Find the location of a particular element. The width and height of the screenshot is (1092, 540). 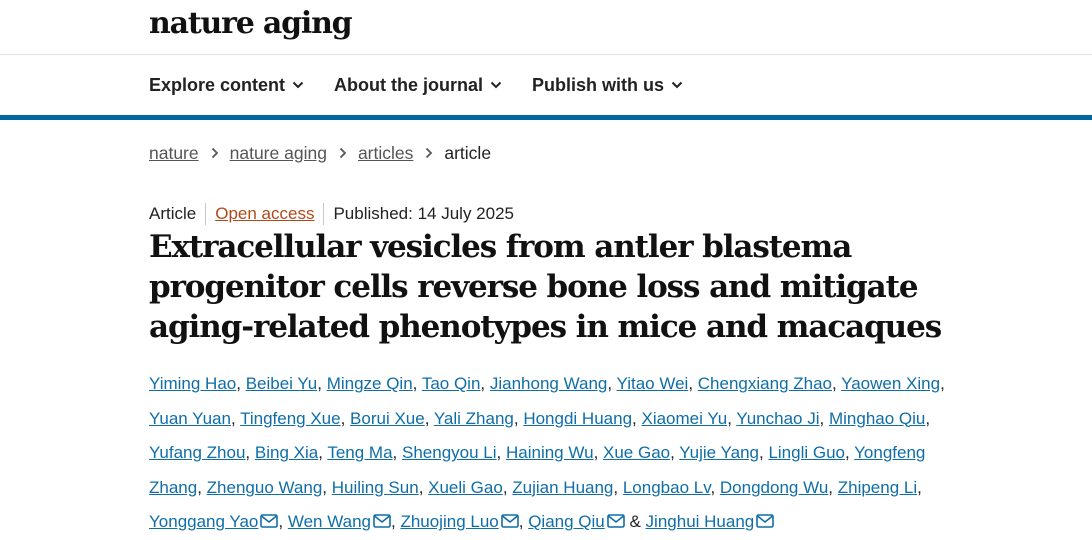

accent-rule is located at coordinates (546, 117).